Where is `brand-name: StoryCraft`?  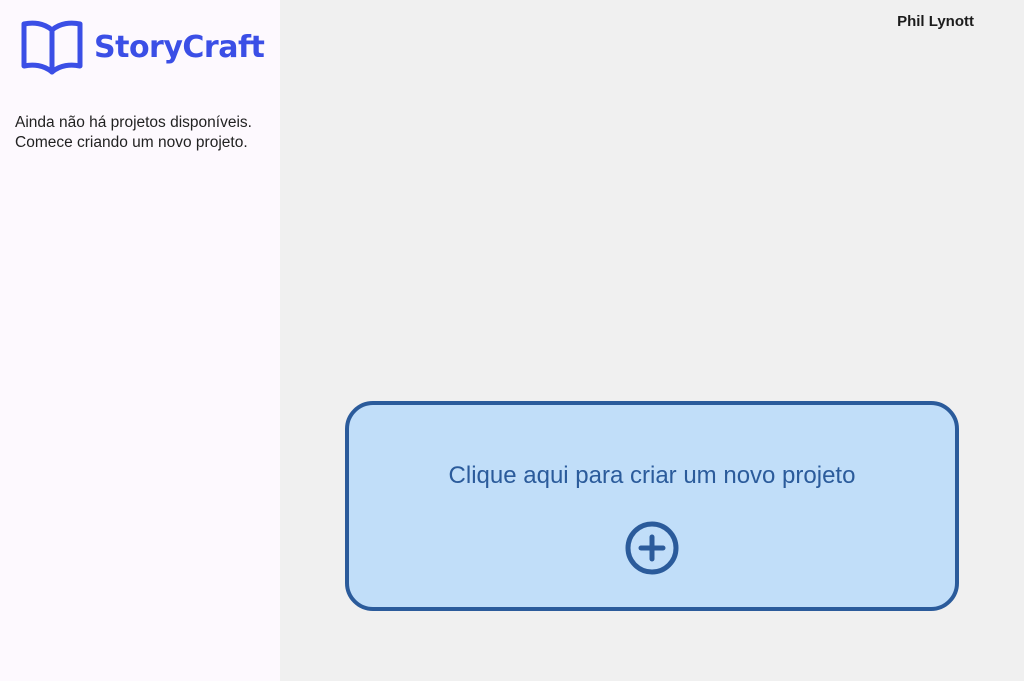 brand-name: StoryCraft is located at coordinates (179, 47).